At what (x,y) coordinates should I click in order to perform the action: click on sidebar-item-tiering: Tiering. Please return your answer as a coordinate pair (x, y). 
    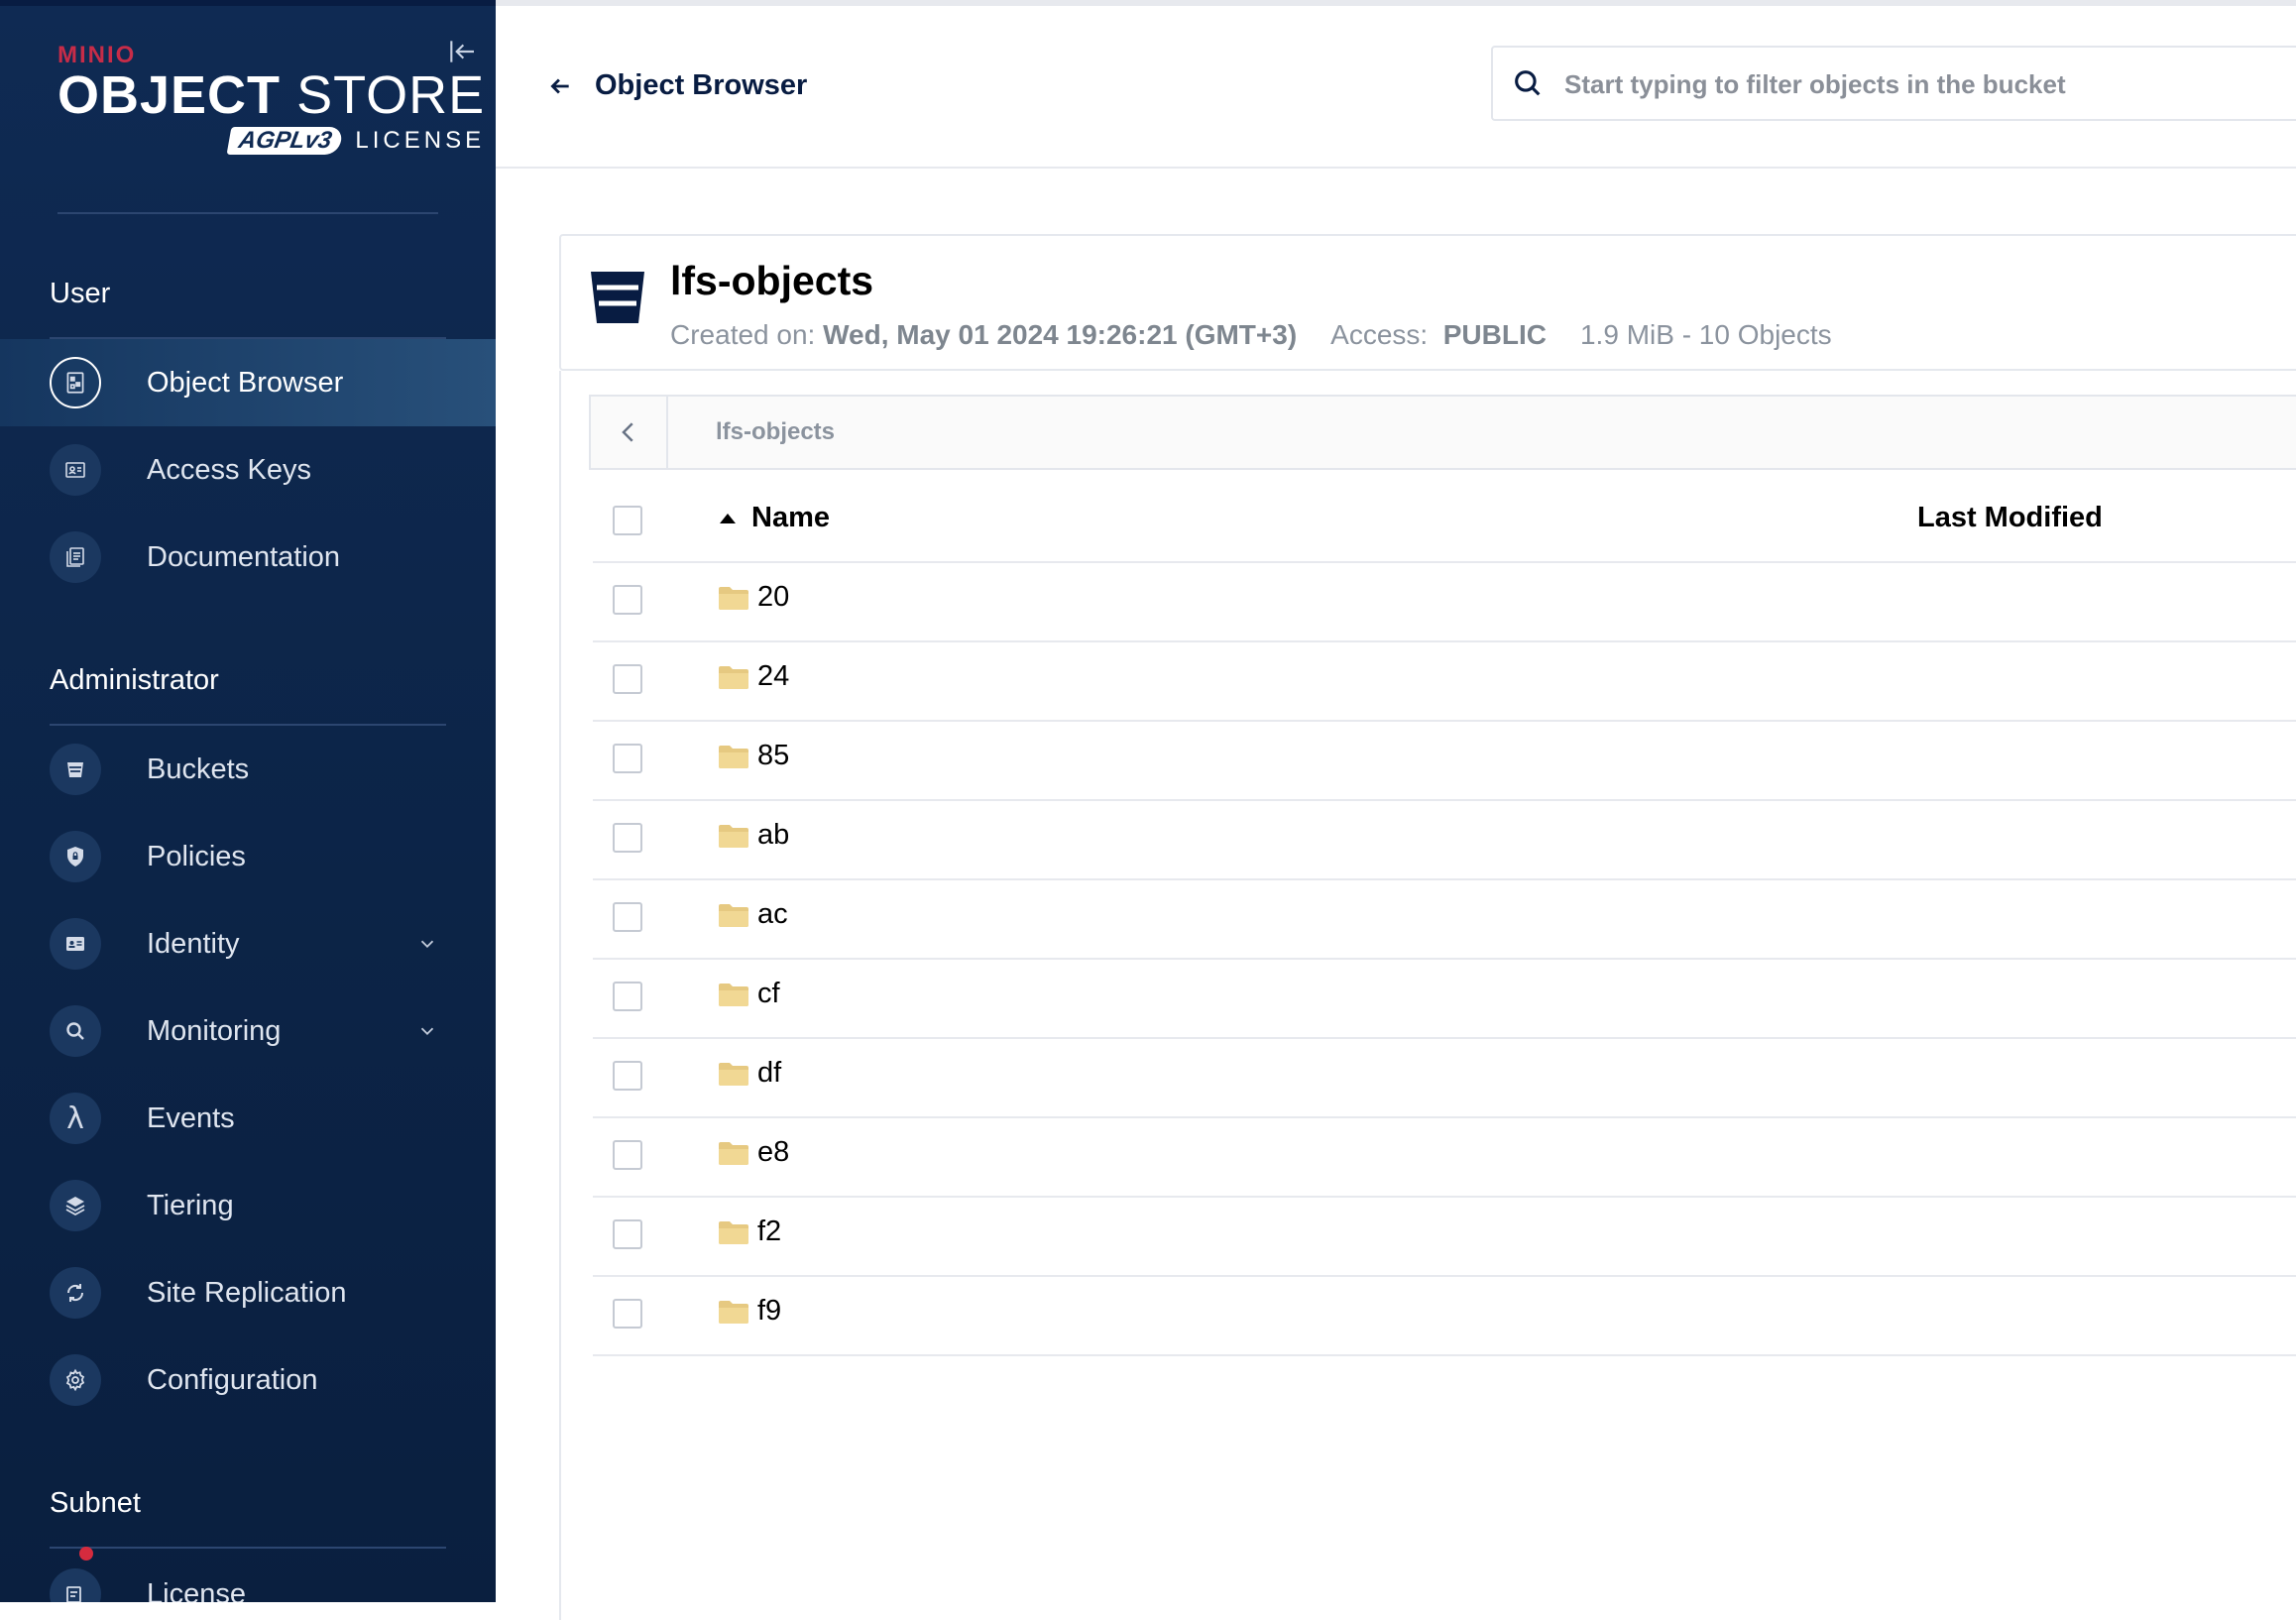
    Looking at the image, I should click on (248, 1205).